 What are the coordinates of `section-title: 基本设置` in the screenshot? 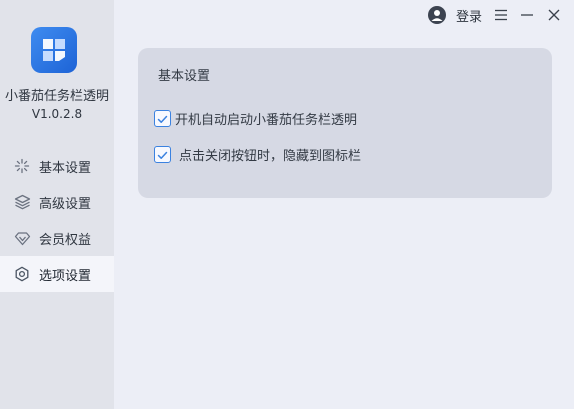 It's located at (184, 76).